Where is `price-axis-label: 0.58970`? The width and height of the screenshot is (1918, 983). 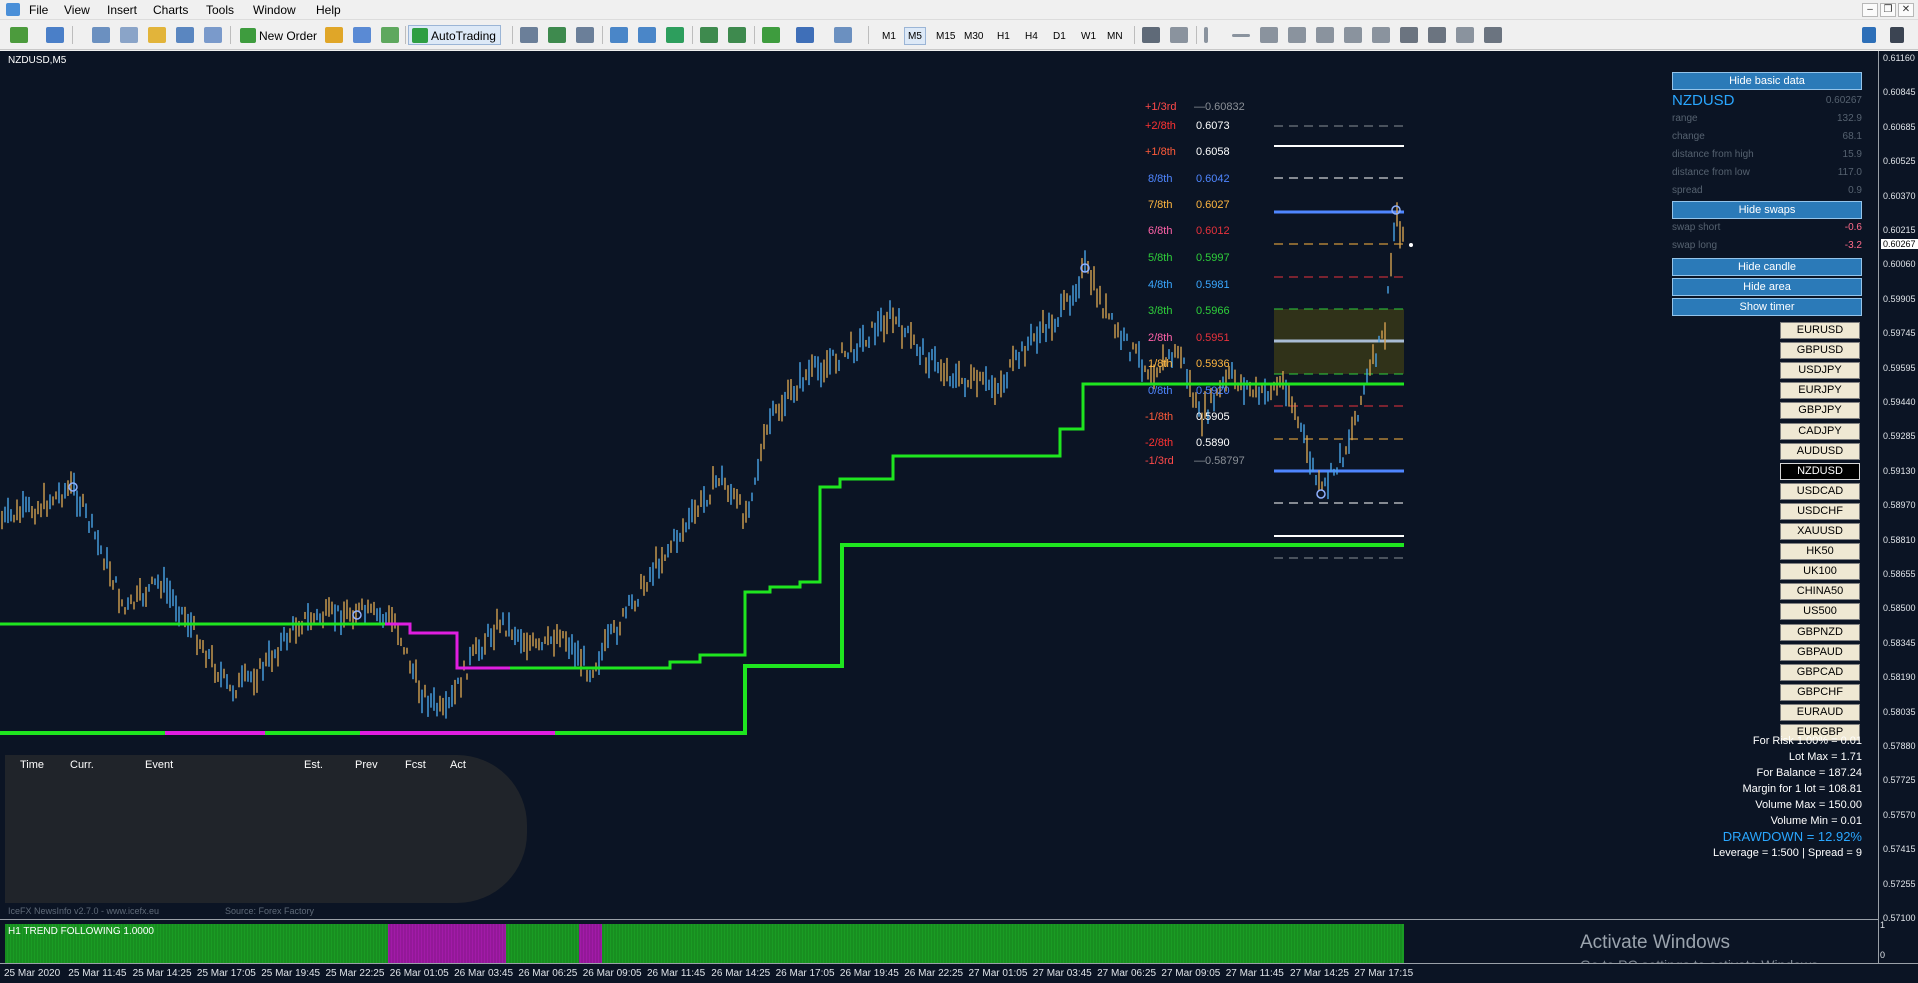 price-axis-label: 0.58970 is located at coordinates (1899, 505).